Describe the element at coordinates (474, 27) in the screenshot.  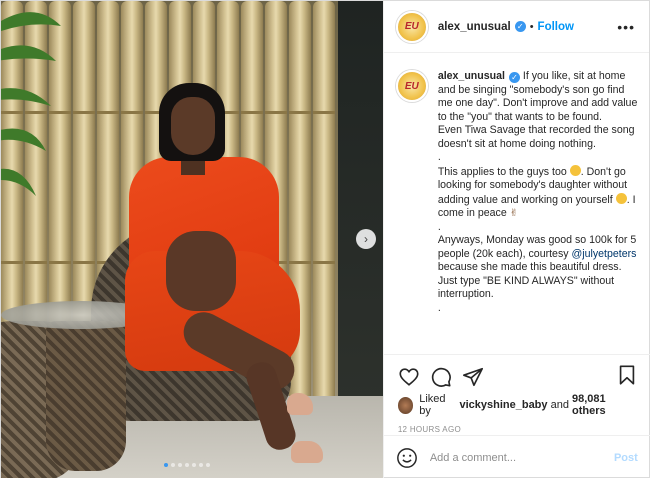
I see `username: alex_unusual` at that location.